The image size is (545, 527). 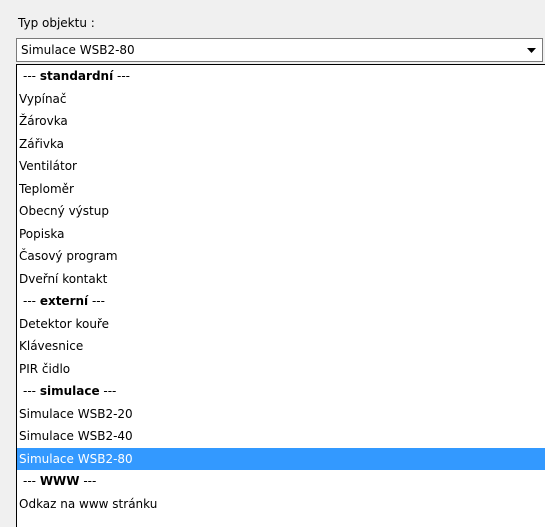 I want to click on list-item-simulace-wsb2-40: Simulace WSB2-40, so click(x=281, y=436).